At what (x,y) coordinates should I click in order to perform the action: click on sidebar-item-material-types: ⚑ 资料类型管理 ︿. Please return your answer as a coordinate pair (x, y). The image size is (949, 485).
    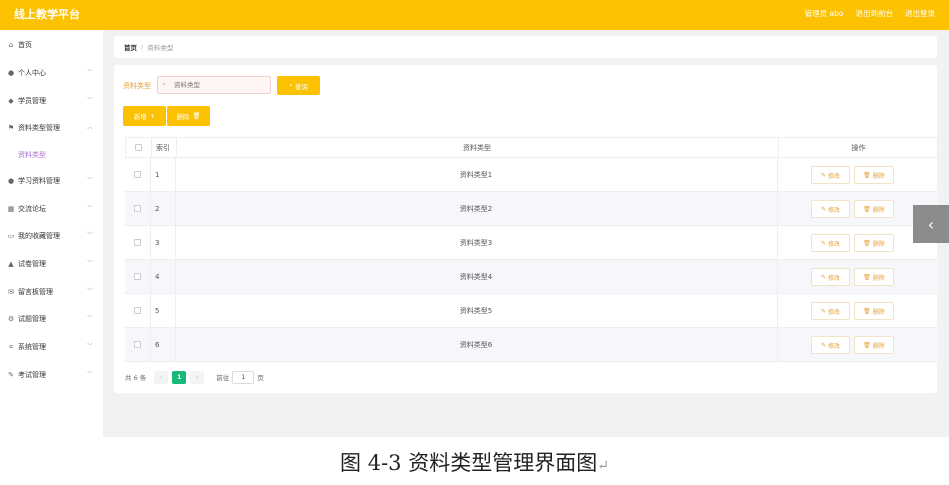
    Looking at the image, I should click on (51, 128).